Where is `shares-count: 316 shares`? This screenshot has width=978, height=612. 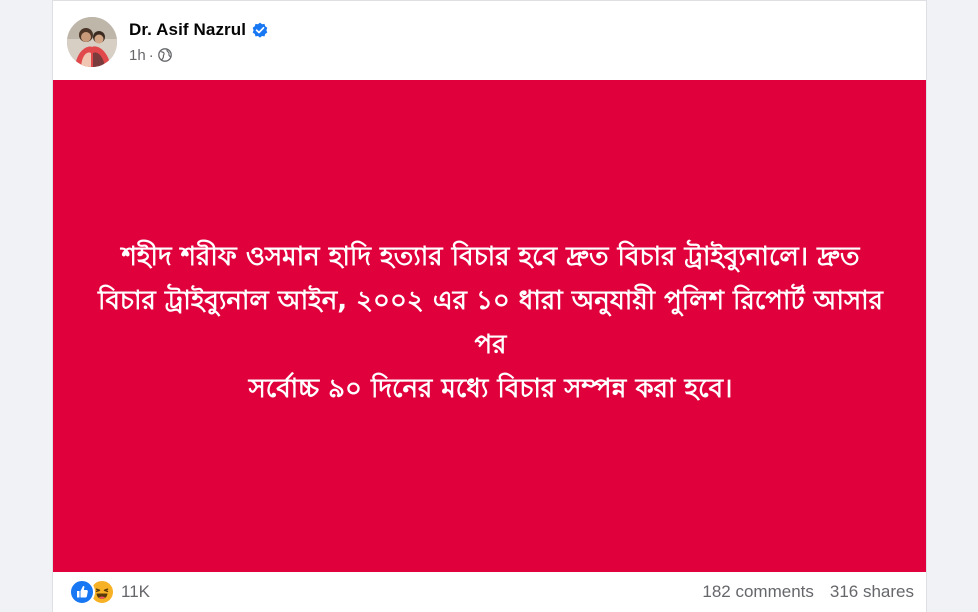 shares-count: 316 shares is located at coordinates (872, 592).